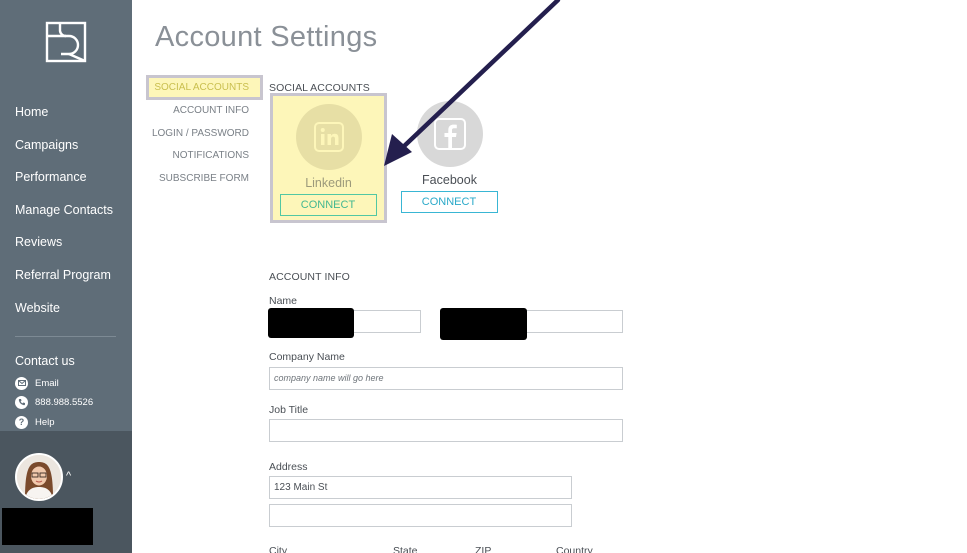  I want to click on name-label: Name, so click(283, 301).